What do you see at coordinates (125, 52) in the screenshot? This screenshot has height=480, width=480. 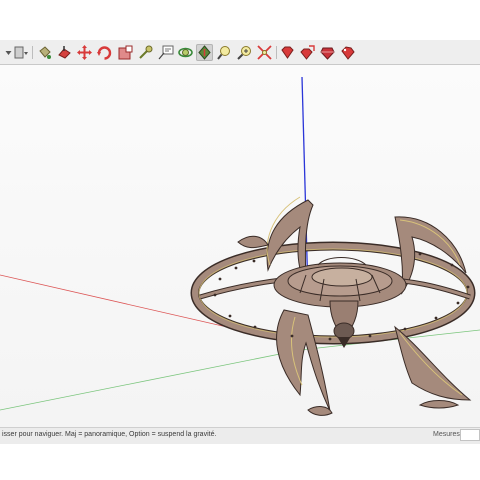 I see `scale-icon` at bounding box center [125, 52].